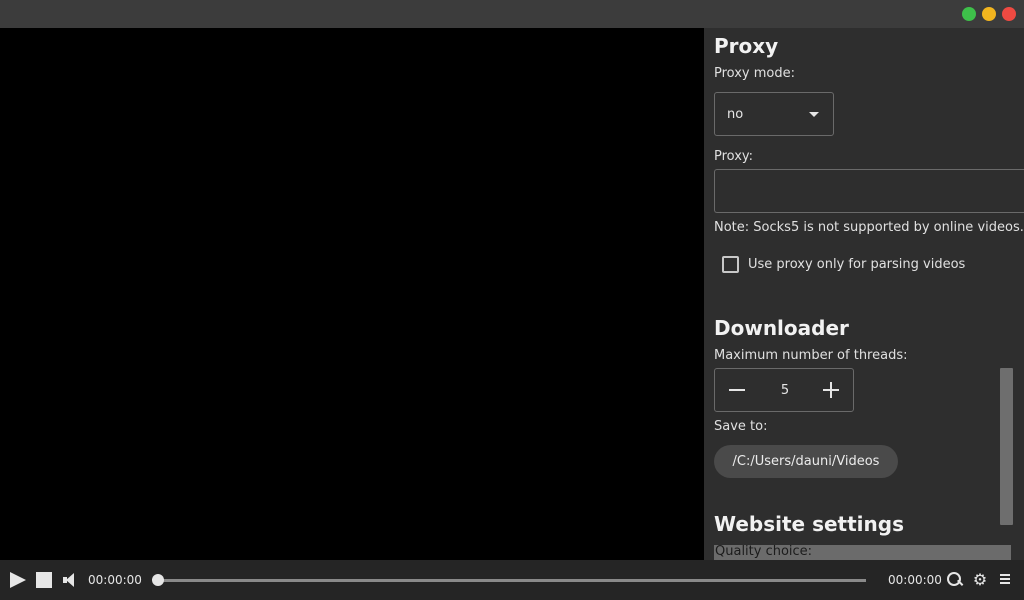 The image size is (1024, 600). Describe the element at coordinates (70, 580) in the screenshot. I see `volume-icon` at that location.